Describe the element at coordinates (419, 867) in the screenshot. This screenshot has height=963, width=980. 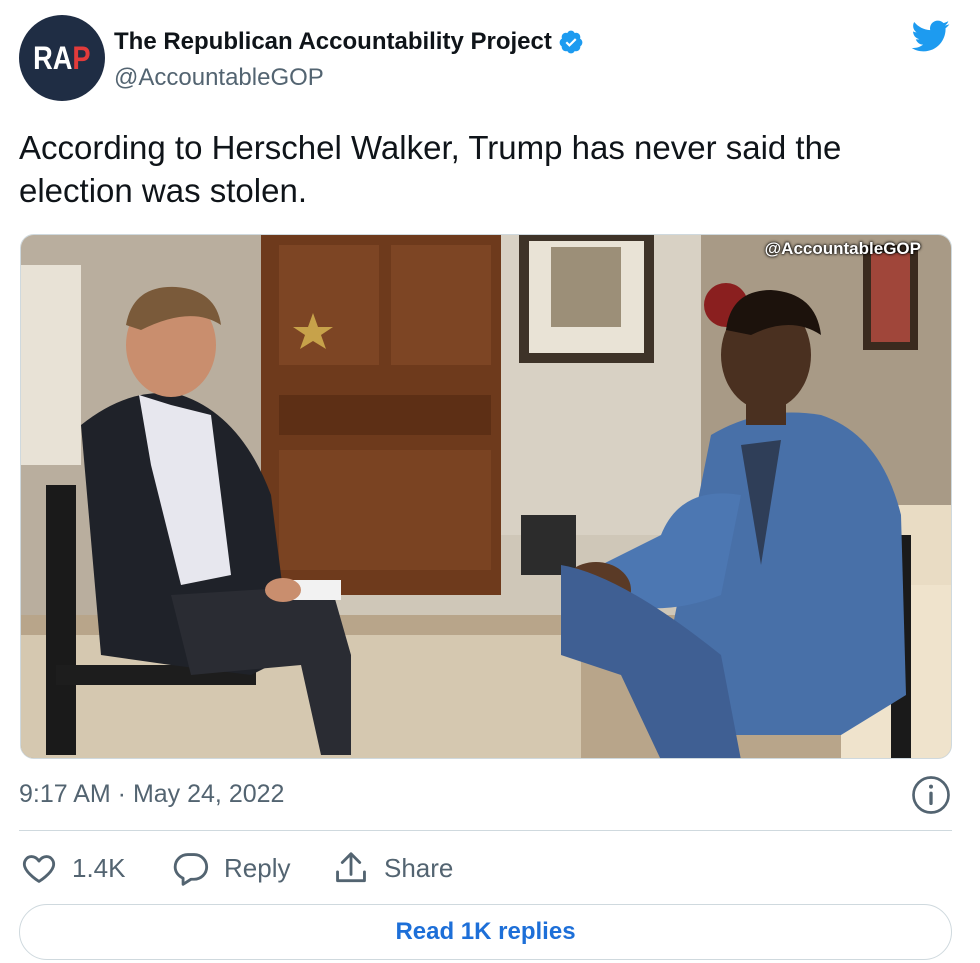
I see `share-label: Share` at that location.